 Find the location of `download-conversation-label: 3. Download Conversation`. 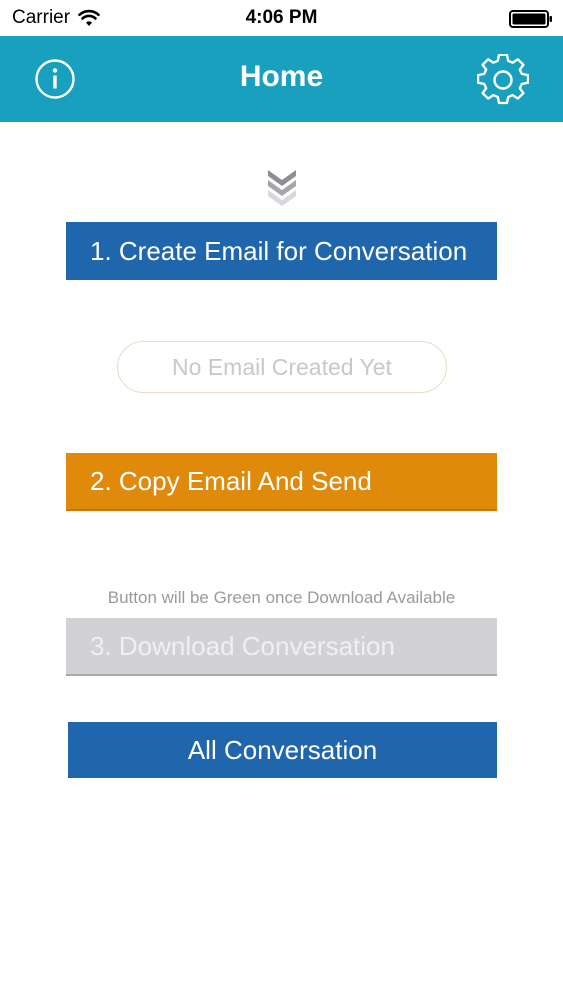

download-conversation-label: 3. Download Conversation is located at coordinates (242, 645).